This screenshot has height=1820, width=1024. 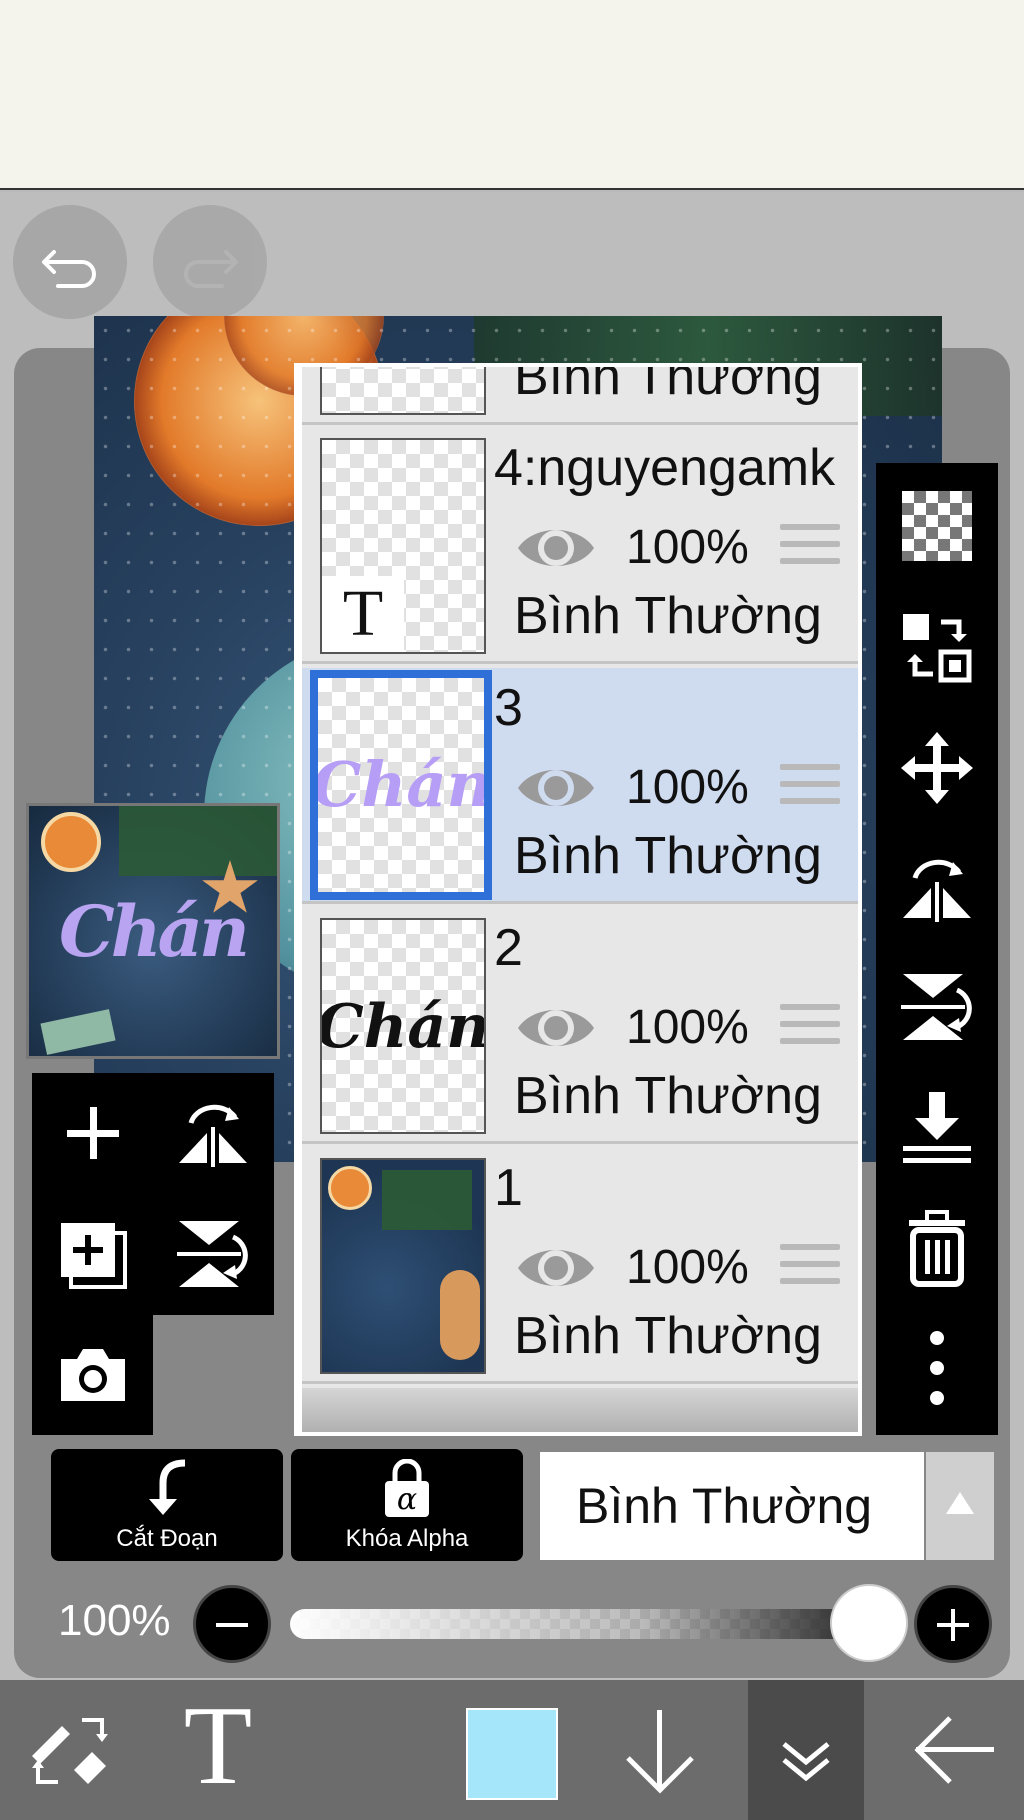 I want to click on flip-layer-horizontal-icon, so click(x=213, y=1133).